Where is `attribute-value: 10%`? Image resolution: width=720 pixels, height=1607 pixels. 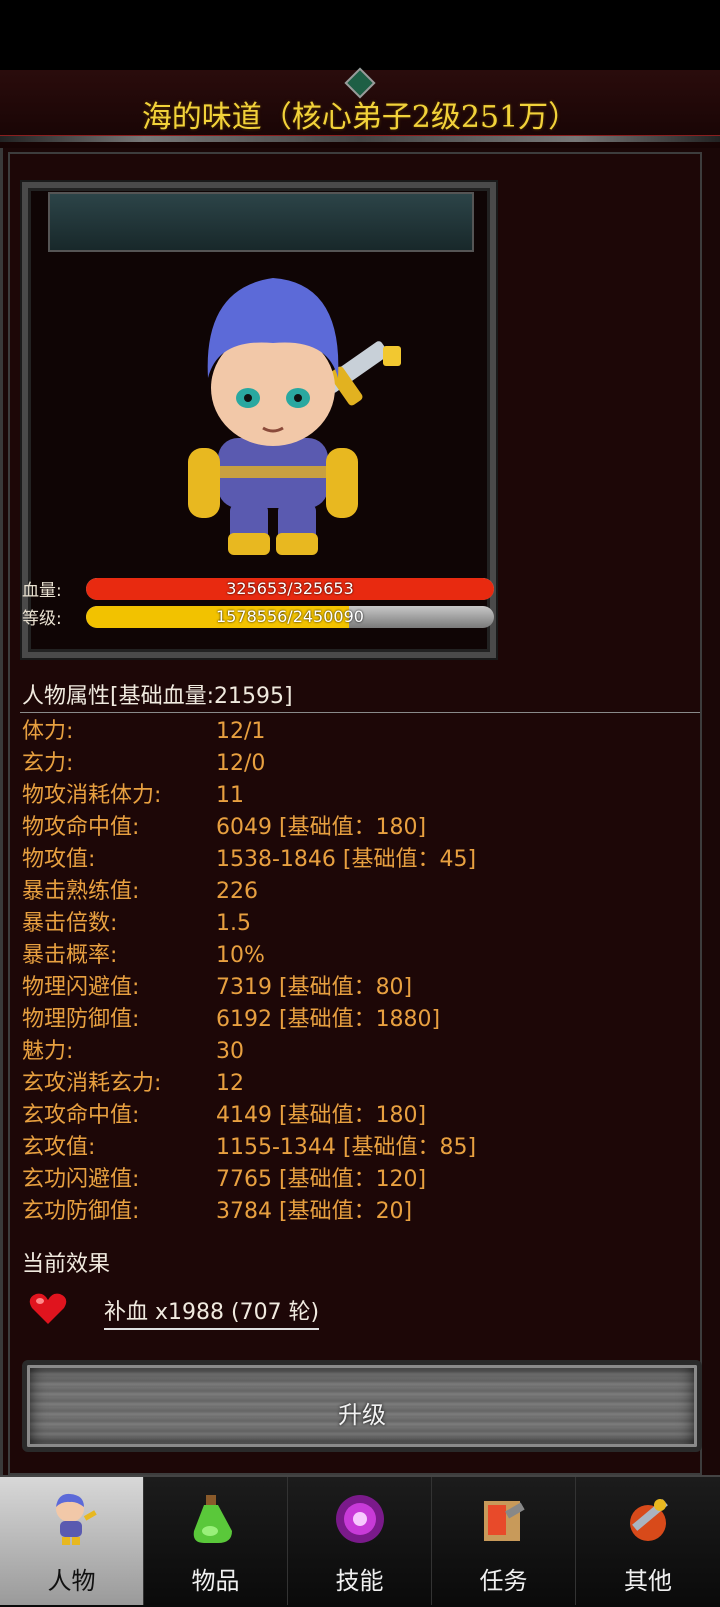 attribute-value: 10% is located at coordinates (240, 955).